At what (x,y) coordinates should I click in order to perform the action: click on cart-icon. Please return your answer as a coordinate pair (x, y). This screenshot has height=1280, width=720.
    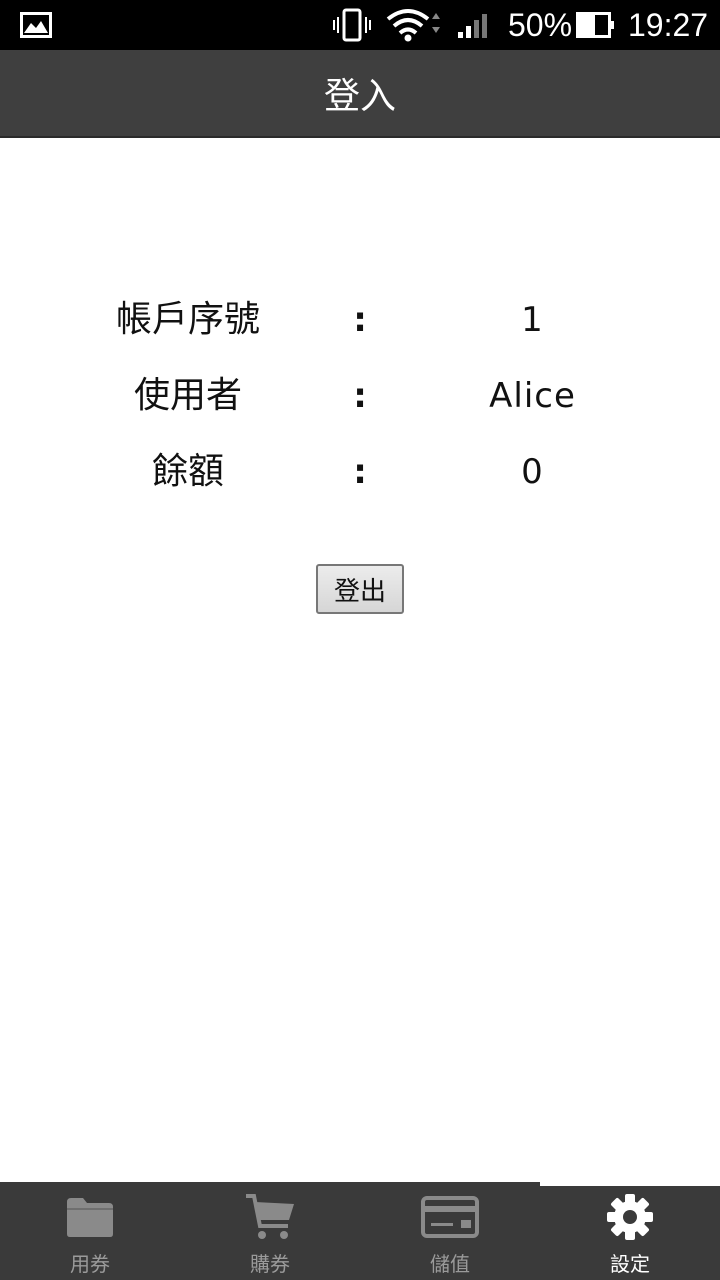
    Looking at the image, I should click on (270, 1217).